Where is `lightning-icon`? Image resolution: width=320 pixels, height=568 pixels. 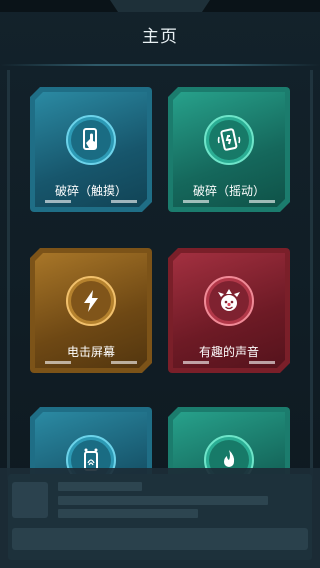 lightning-icon is located at coordinates (91, 301).